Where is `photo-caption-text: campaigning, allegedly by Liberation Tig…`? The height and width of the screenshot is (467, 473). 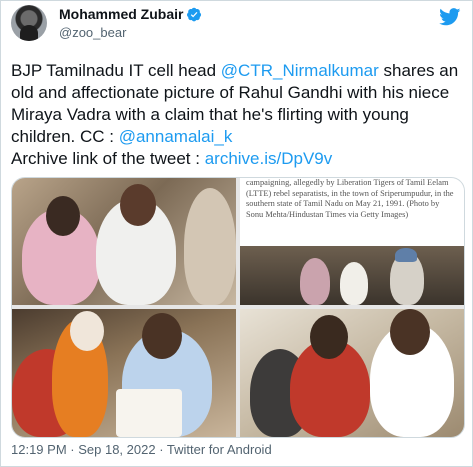 photo-caption-text: campaigning, allegedly by Liberation Tig… is located at coordinates (350, 198).